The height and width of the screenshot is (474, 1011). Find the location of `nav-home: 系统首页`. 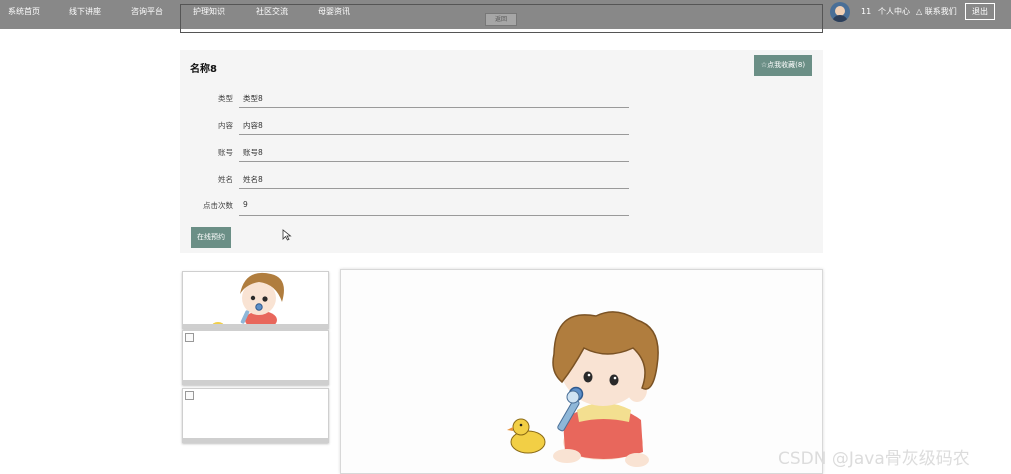

nav-home: 系统首页 is located at coordinates (24, 12).